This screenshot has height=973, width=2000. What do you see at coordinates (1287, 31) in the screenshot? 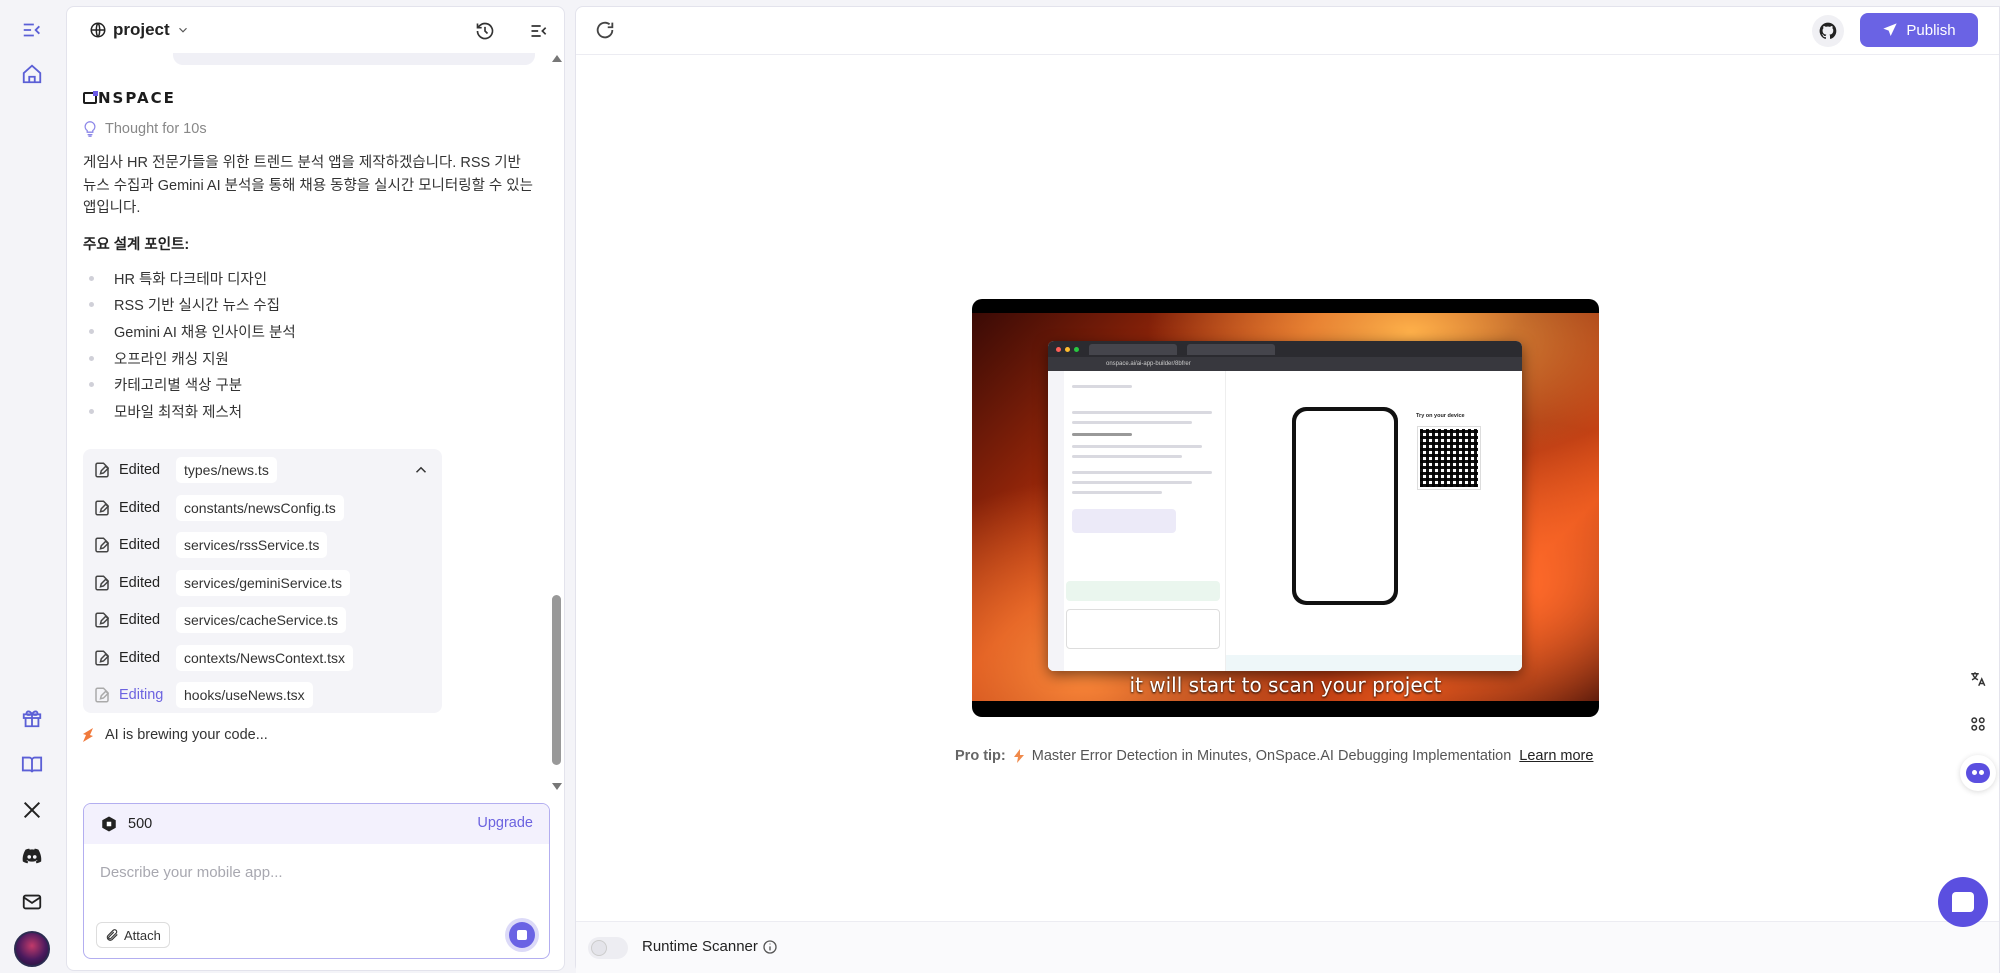
I see `preview-toolbar: Publish` at bounding box center [1287, 31].